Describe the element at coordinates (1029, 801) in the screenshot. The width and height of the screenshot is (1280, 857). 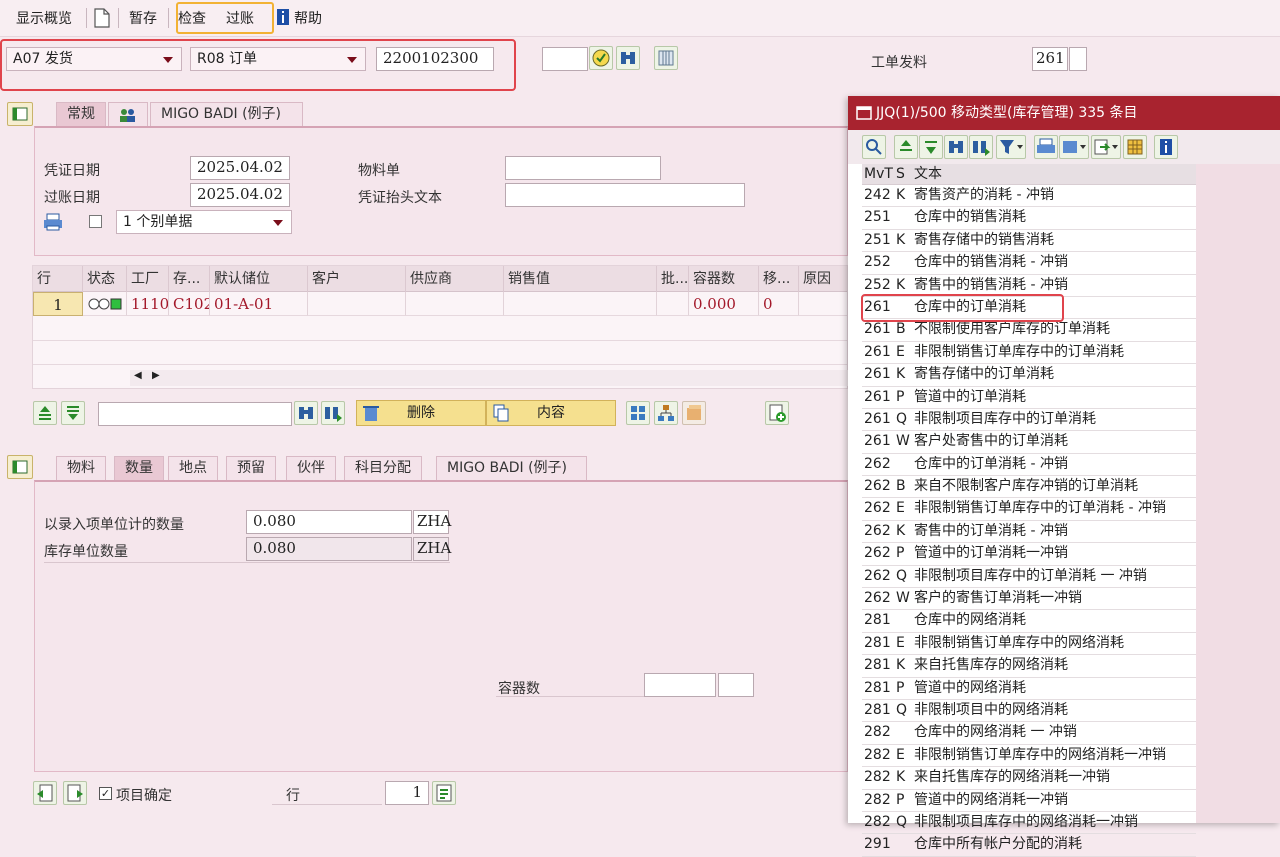
I see `list-item: 282 P 管道中的网络消耗一冲销` at that location.